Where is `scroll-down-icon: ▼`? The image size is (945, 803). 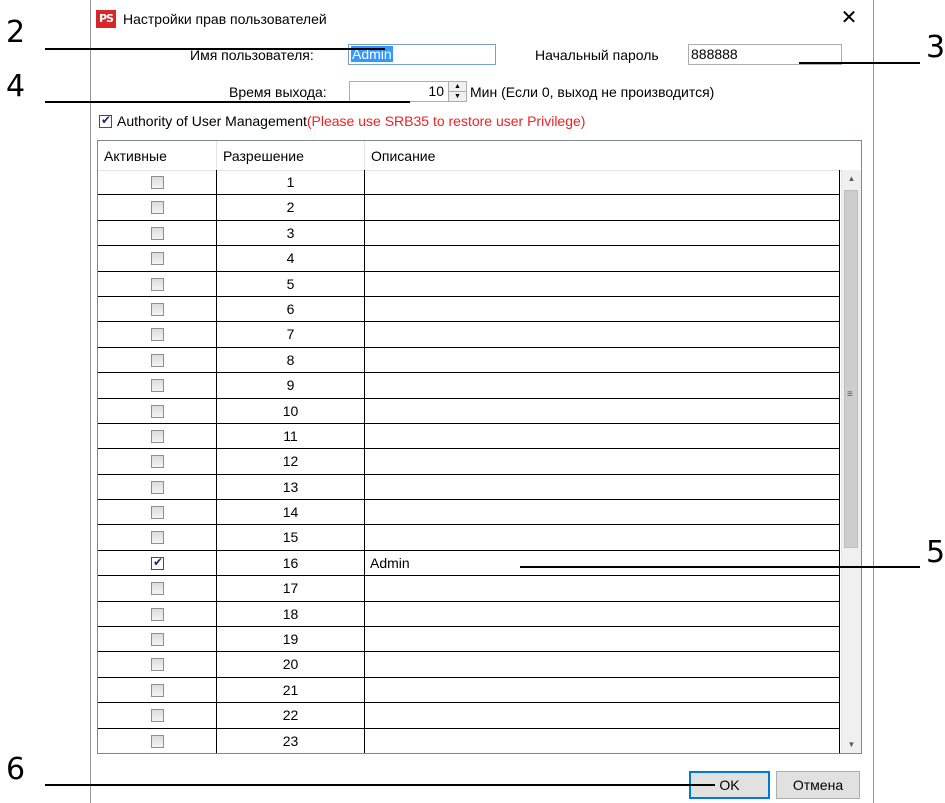
scroll-down-icon: ▼ is located at coordinates (851, 744).